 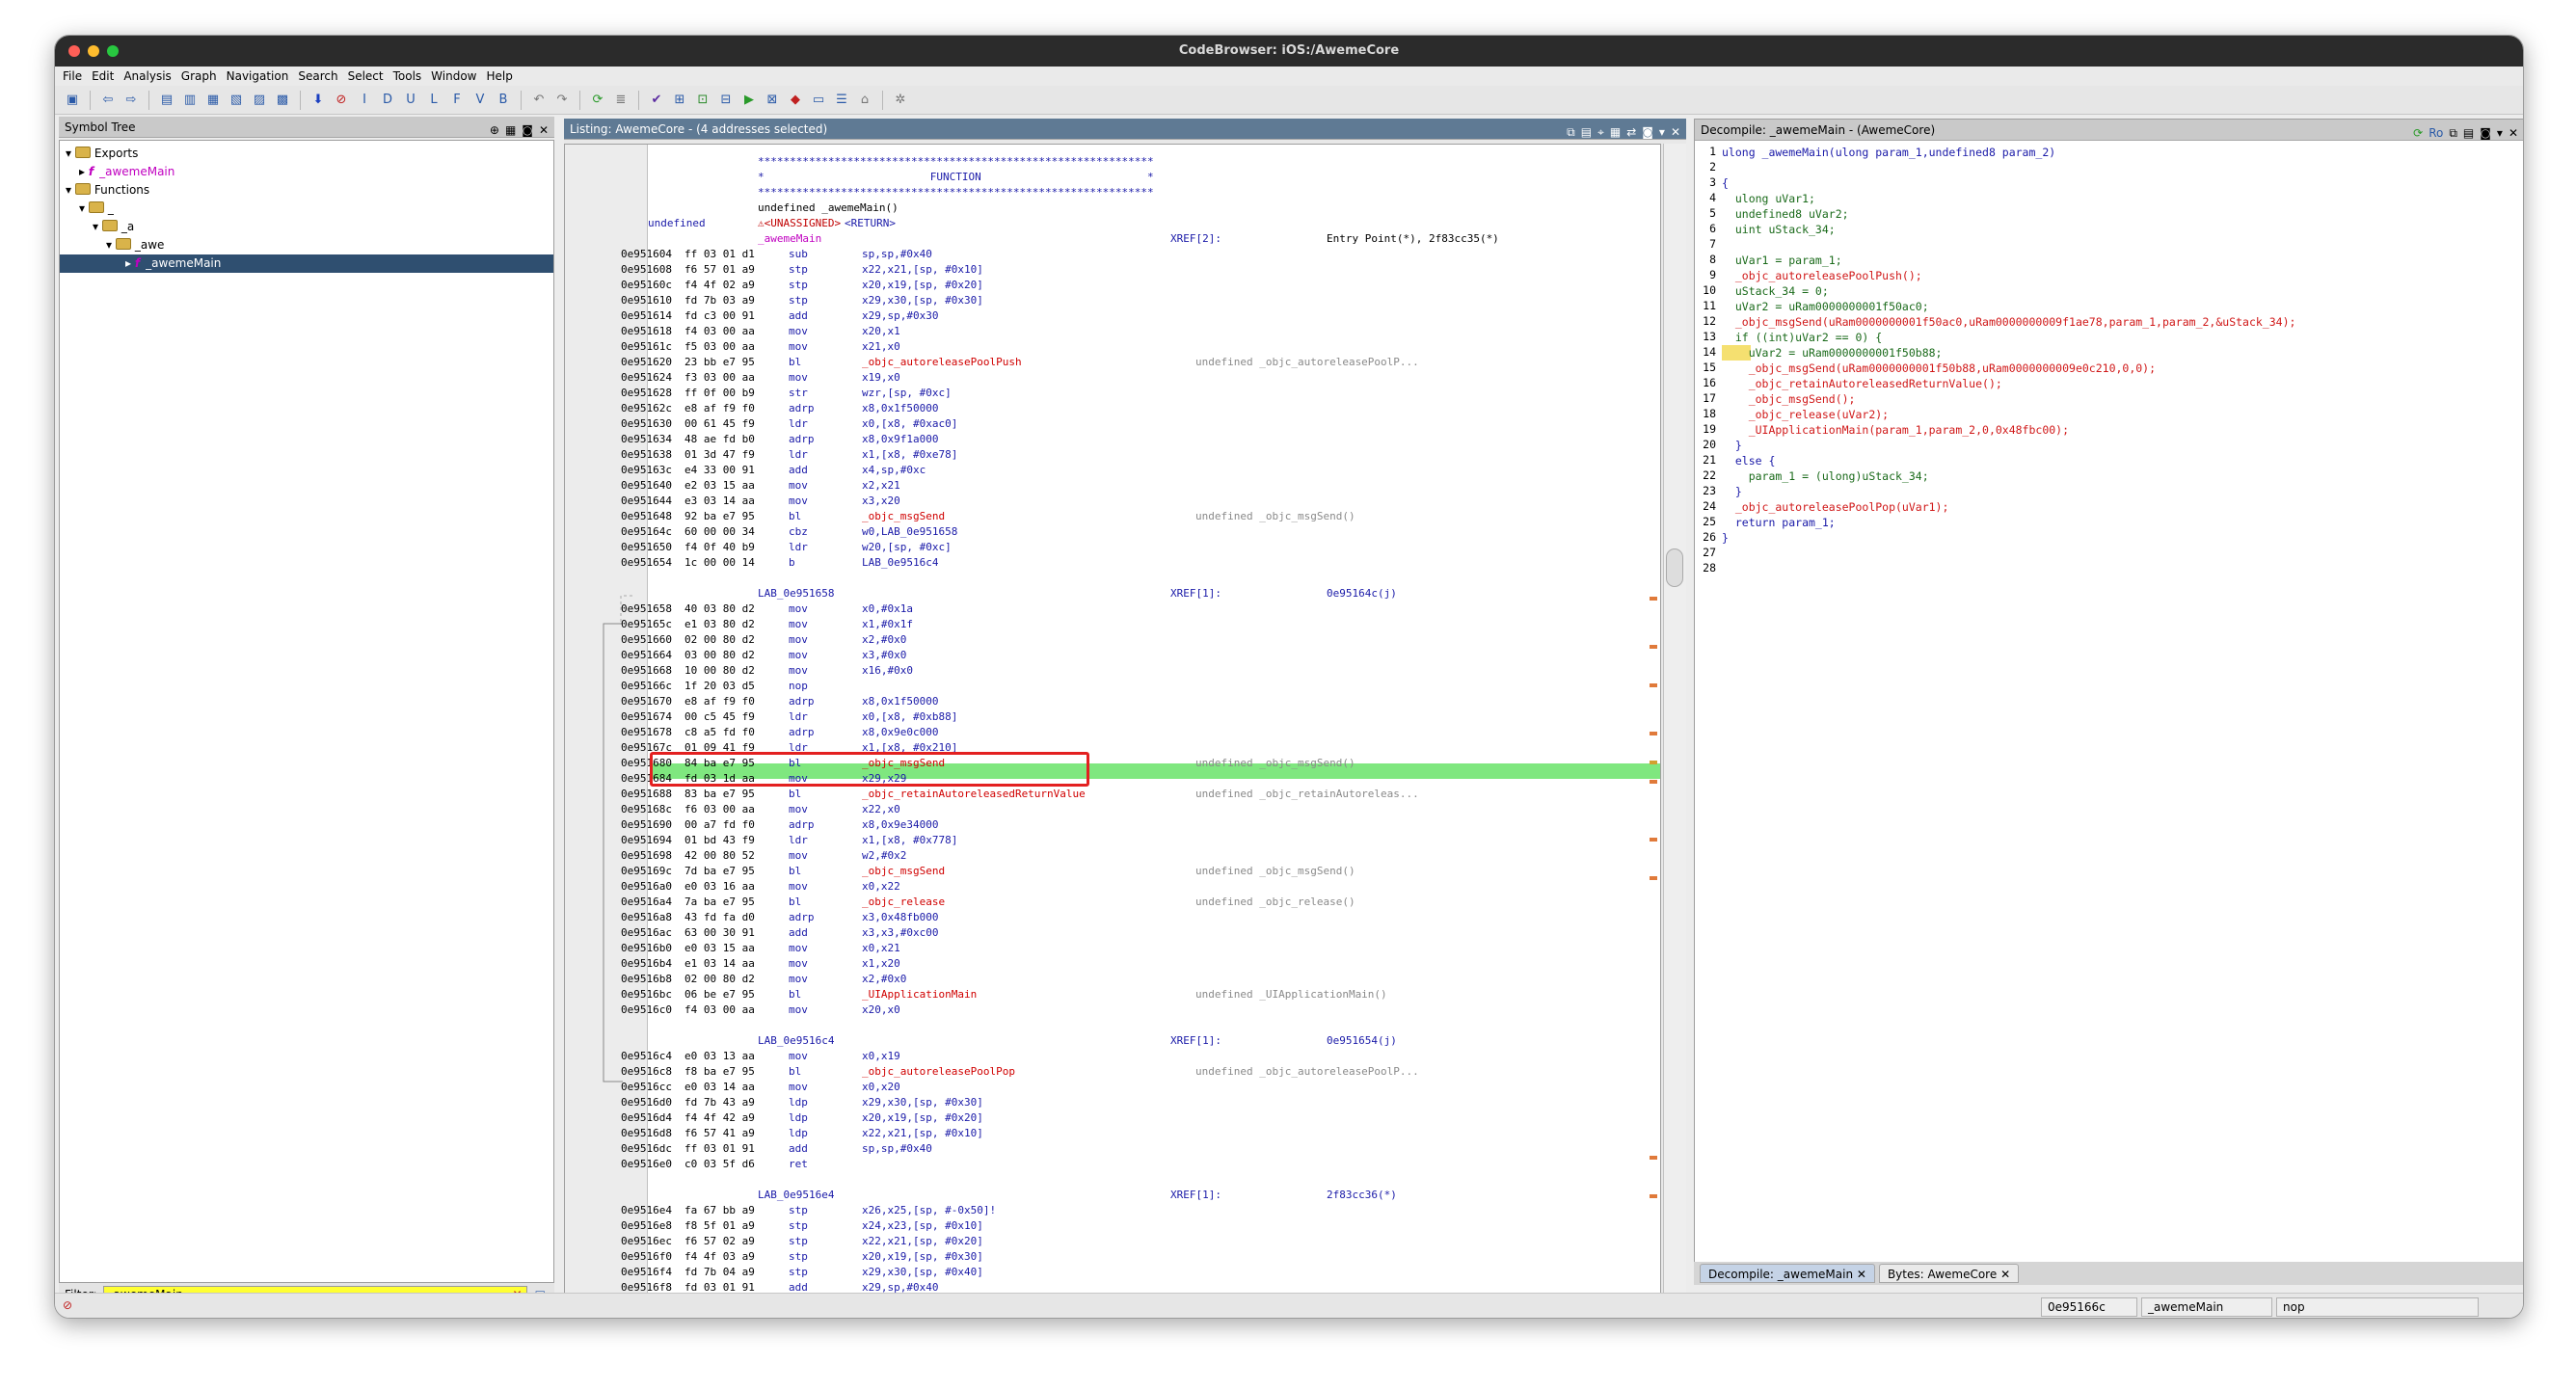 I want to click on instruction-line: 0e95164c 60 00 00 34 cbz w0,LAB_0e951658, so click(x=1071, y=532).